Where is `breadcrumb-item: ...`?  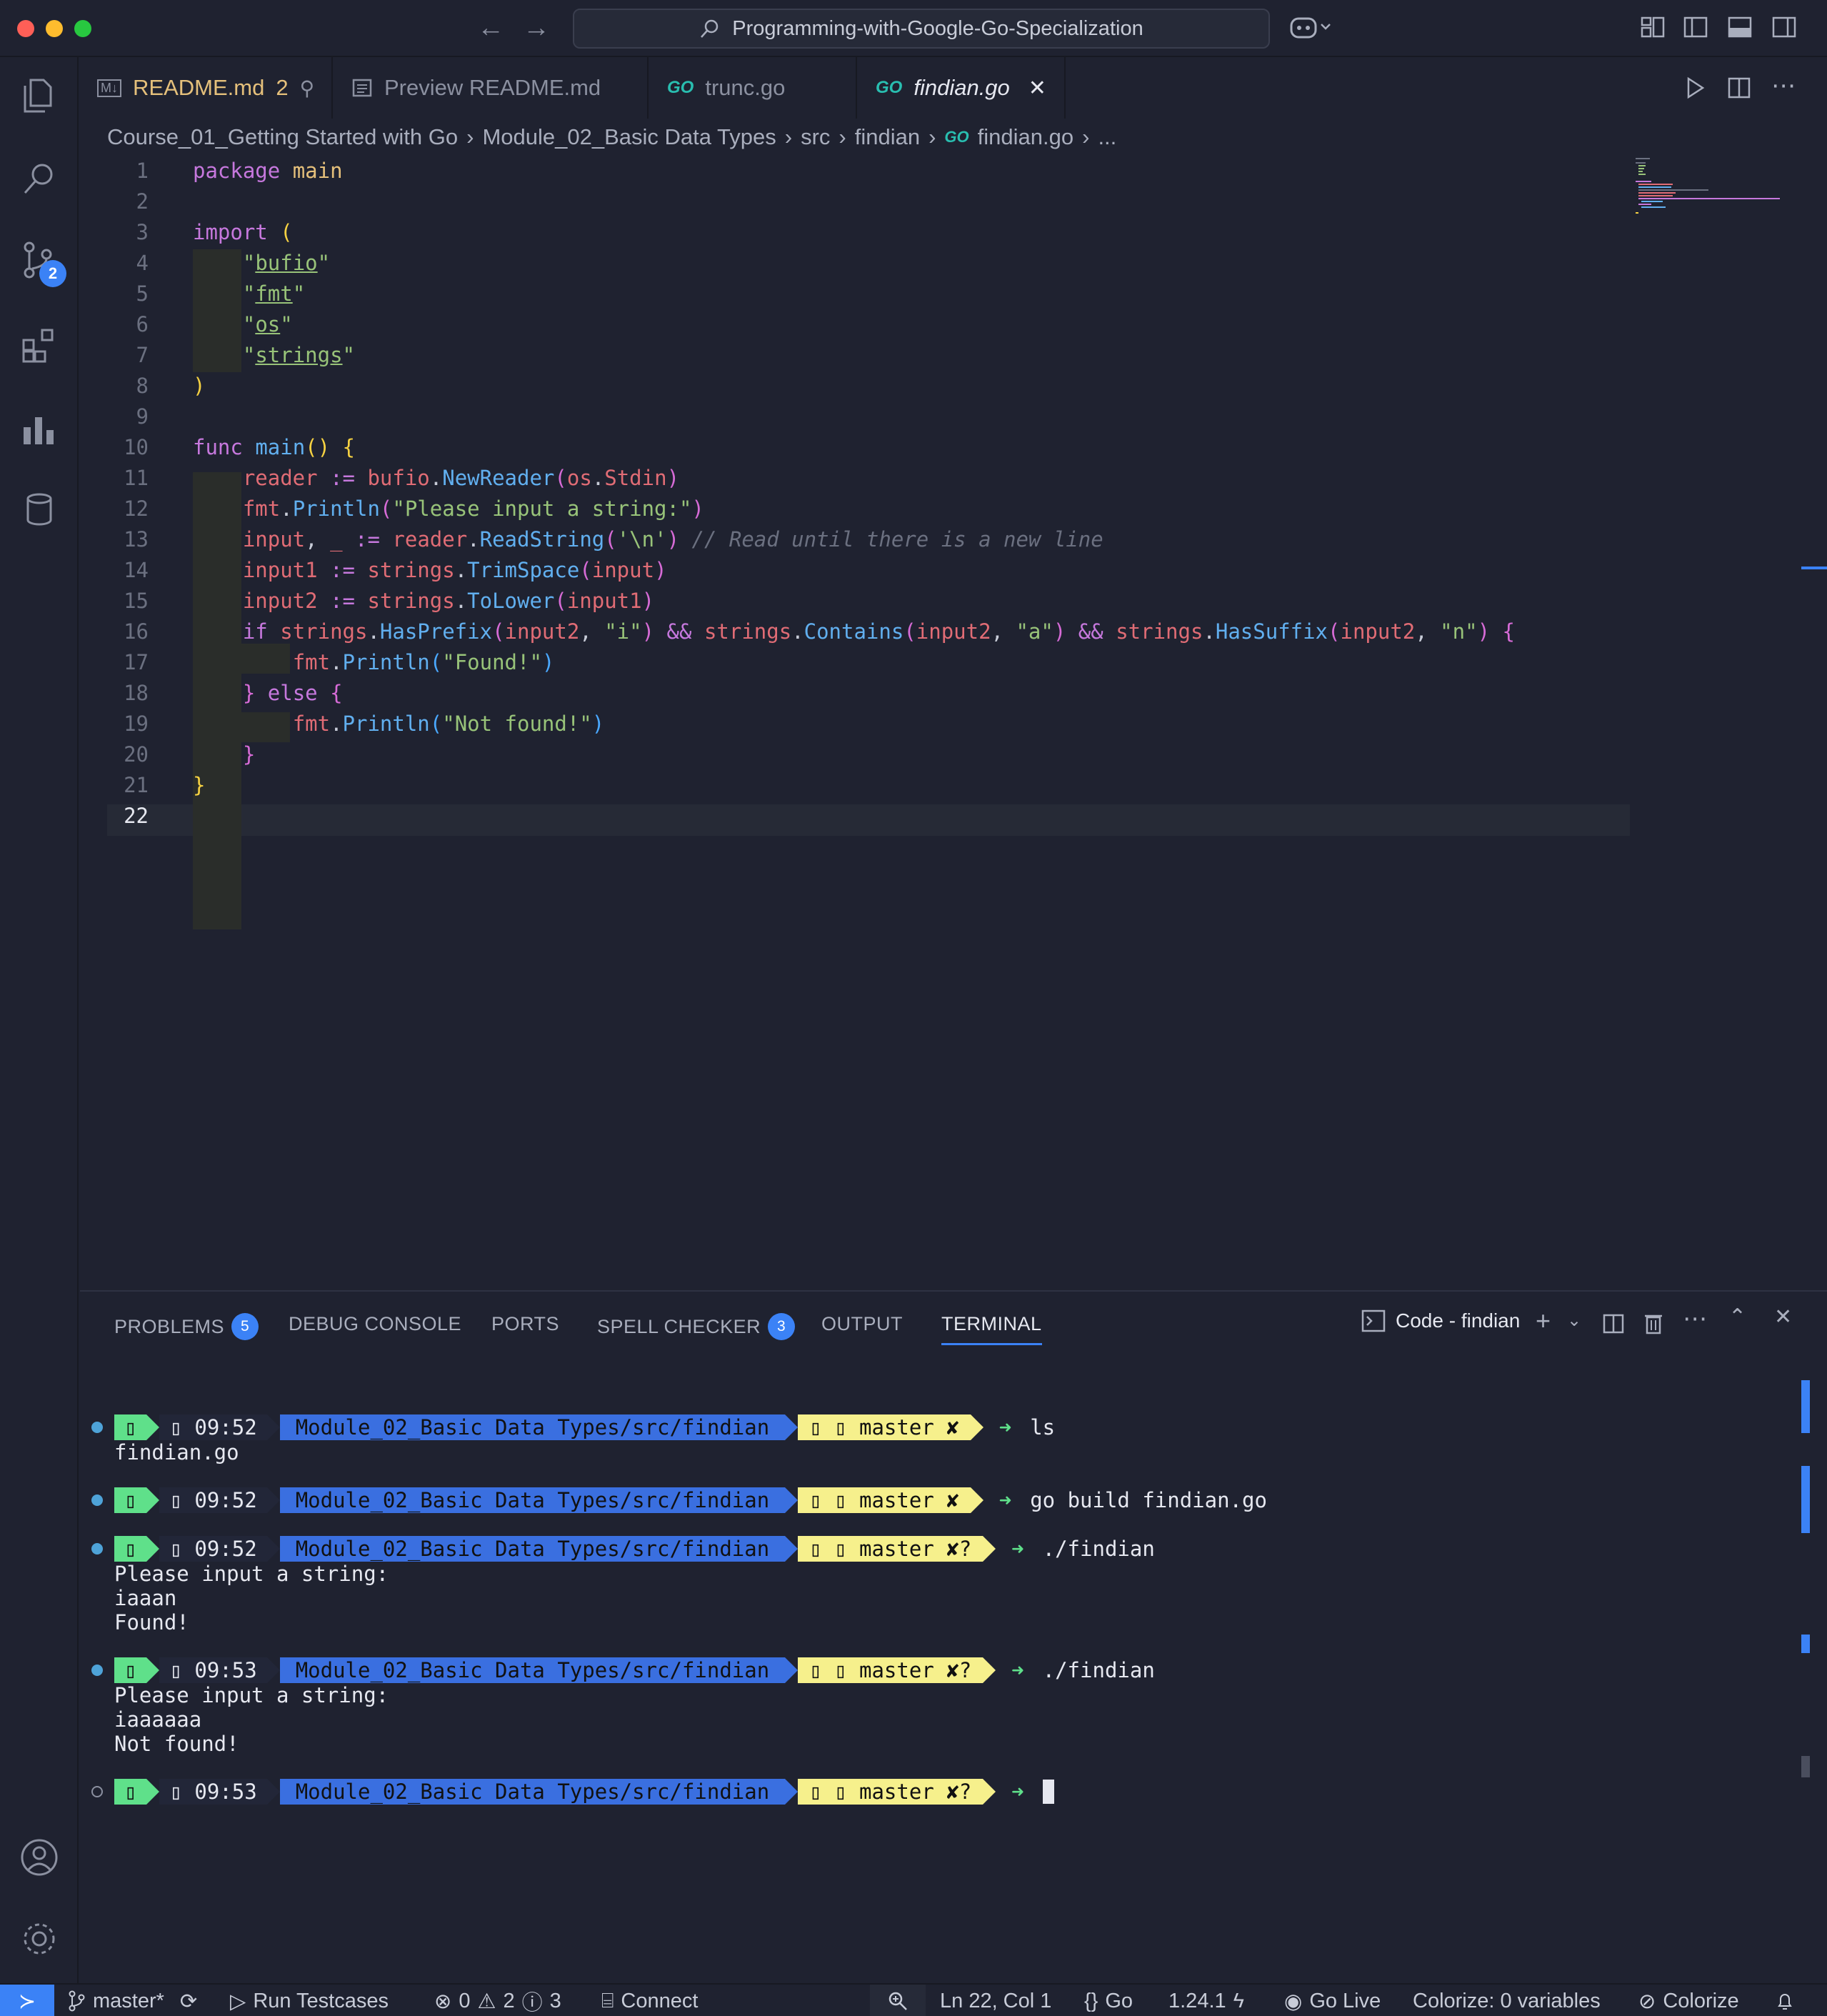 breadcrumb-item: ... is located at coordinates (1107, 137).